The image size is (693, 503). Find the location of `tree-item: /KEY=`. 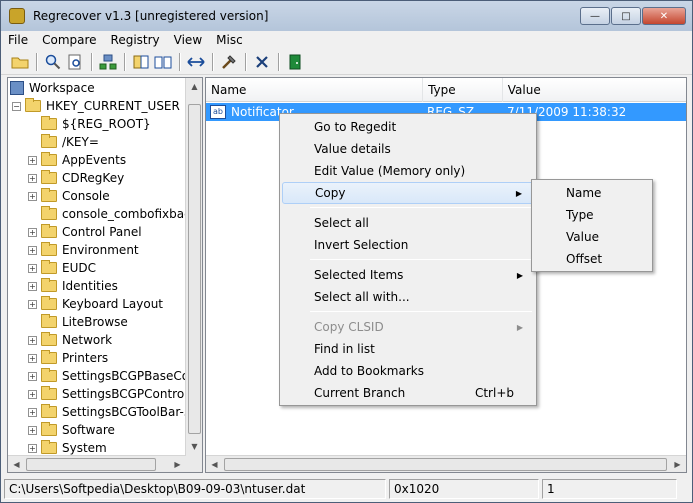

tree-item: /KEY= is located at coordinates (63, 142).